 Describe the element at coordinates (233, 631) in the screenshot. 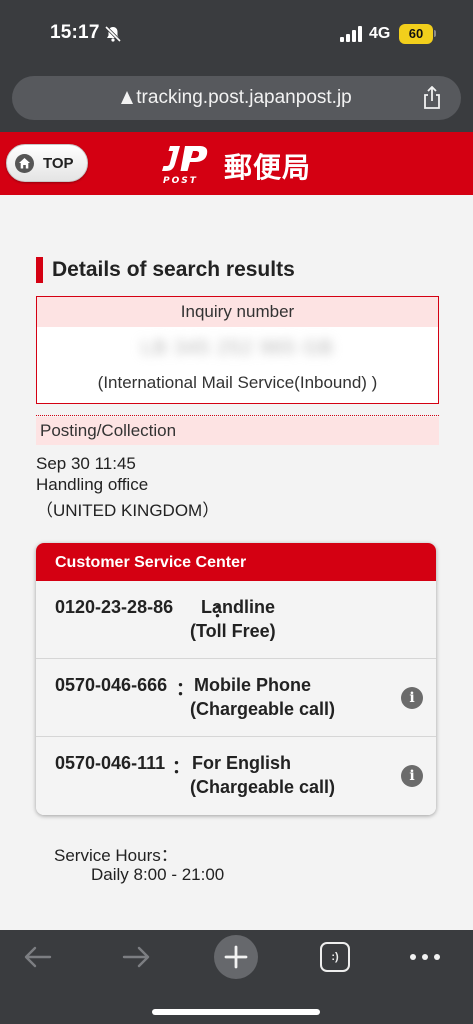

I see `phone-subtext: (Toll Free)` at that location.